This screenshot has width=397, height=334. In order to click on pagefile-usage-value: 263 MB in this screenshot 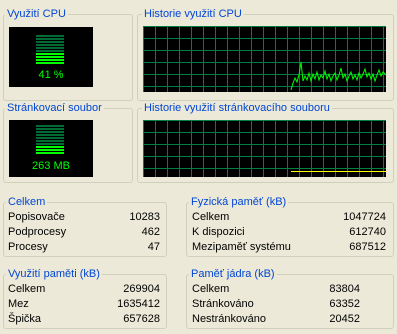, I will do `click(51, 166)`.